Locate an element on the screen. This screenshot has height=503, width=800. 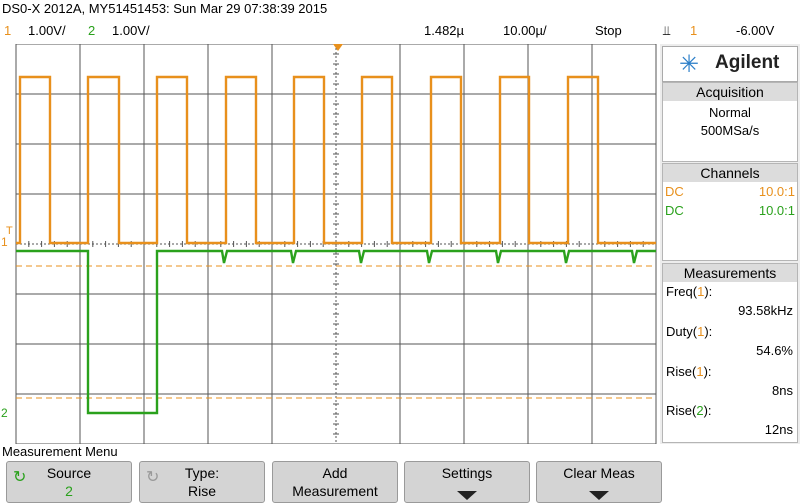
meas-label: Rise(1): is located at coordinates (689, 371).